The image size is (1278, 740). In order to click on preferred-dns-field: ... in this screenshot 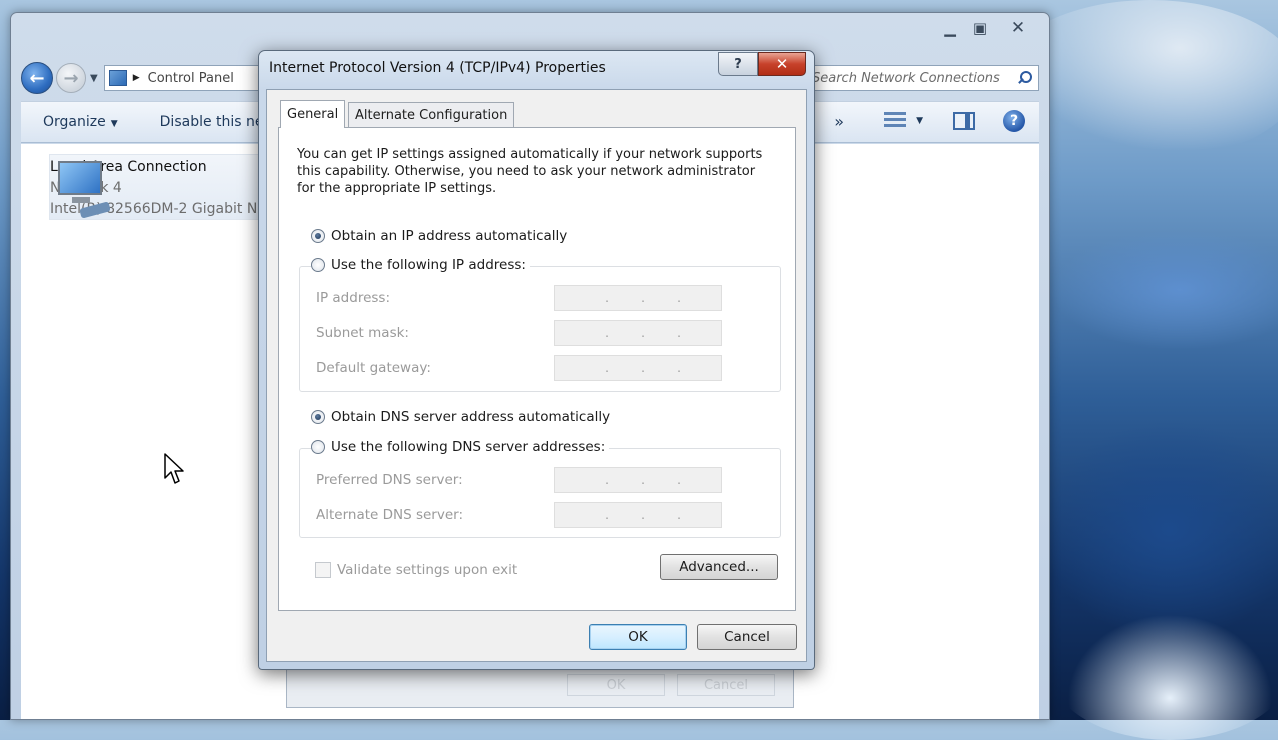, I will do `click(638, 480)`.